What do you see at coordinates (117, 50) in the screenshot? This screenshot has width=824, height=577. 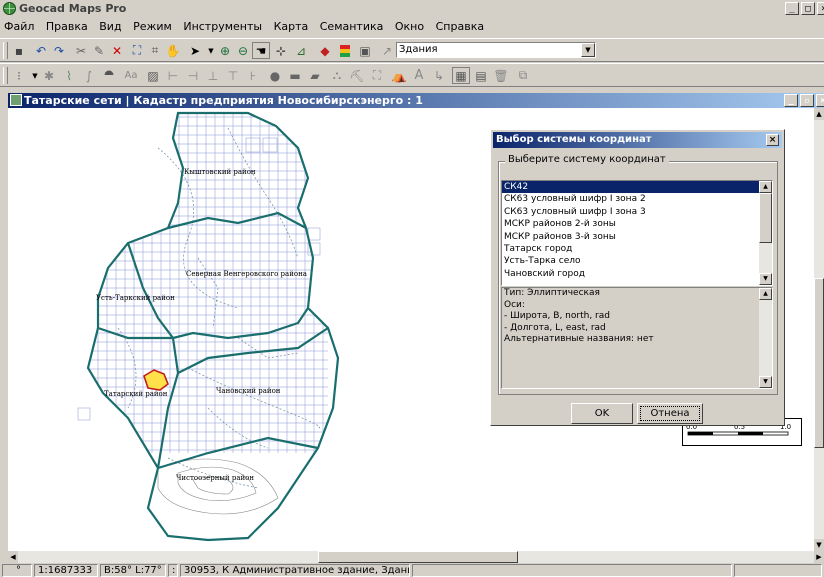 I see `delete-icon: ✕` at bounding box center [117, 50].